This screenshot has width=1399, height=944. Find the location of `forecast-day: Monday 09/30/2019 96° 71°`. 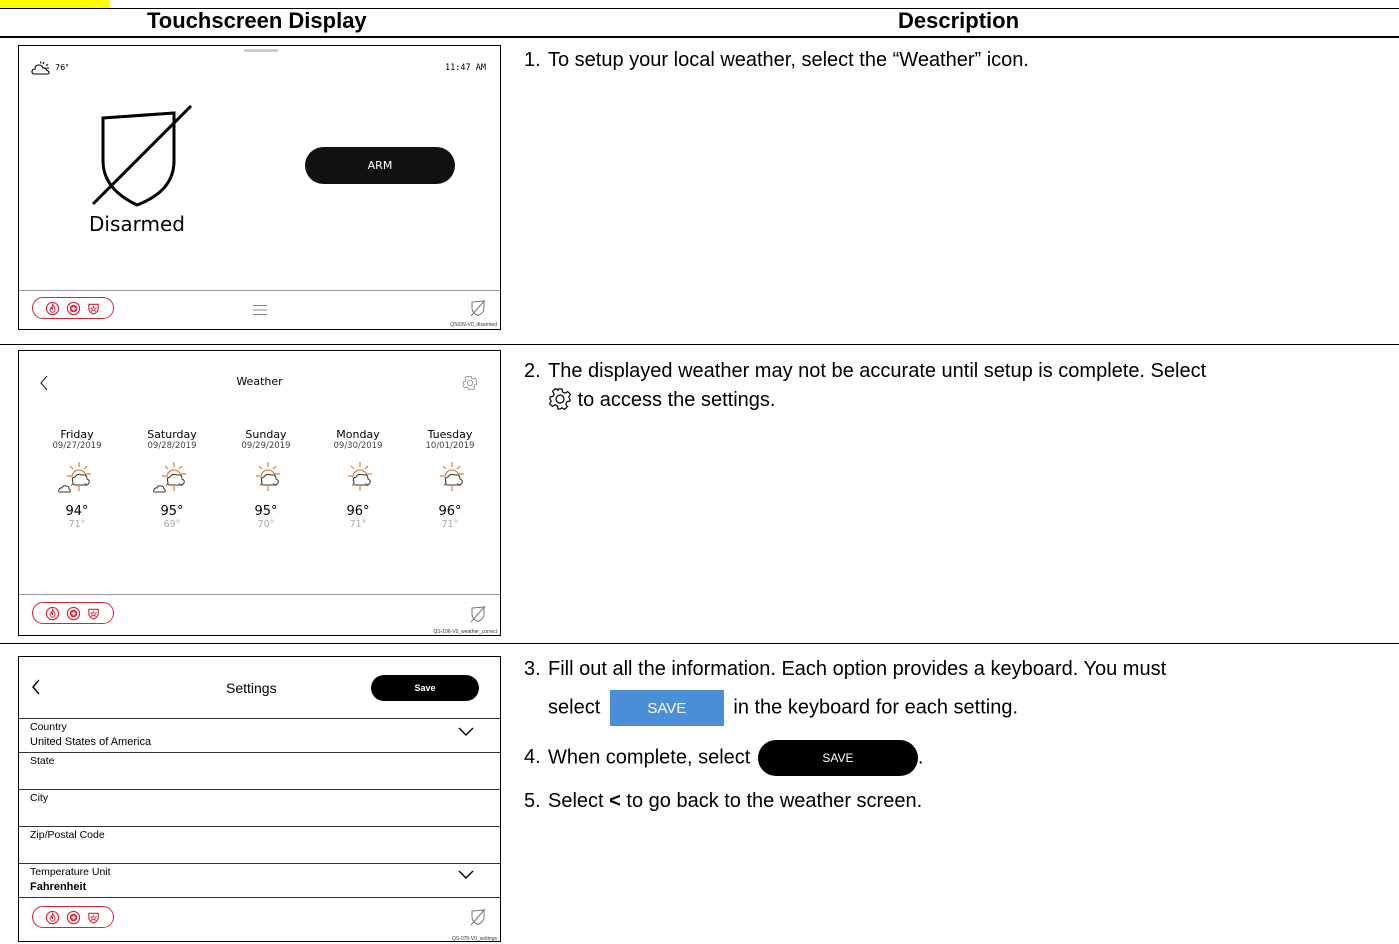

forecast-day: Monday 09/30/2019 96° 71° is located at coordinates (358, 479).